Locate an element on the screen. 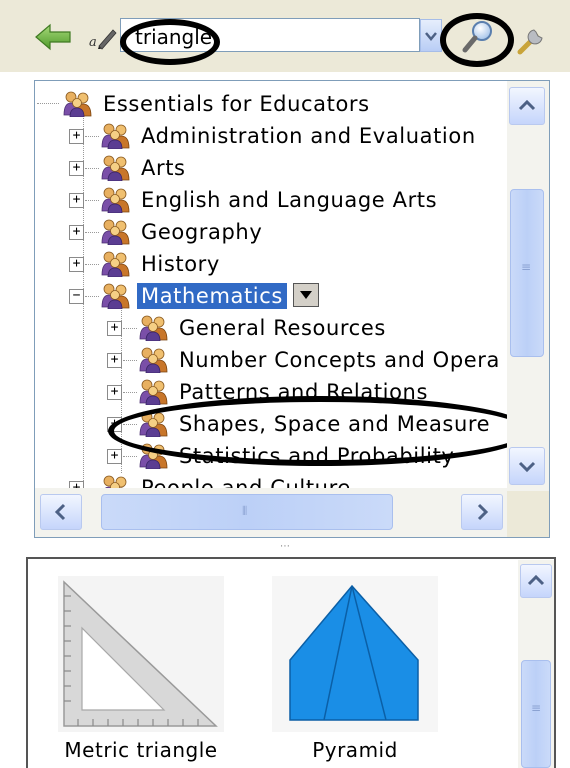 The image size is (570, 768). gallery-vertical-scrollbar: ≡ is located at coordinates (536, 664).